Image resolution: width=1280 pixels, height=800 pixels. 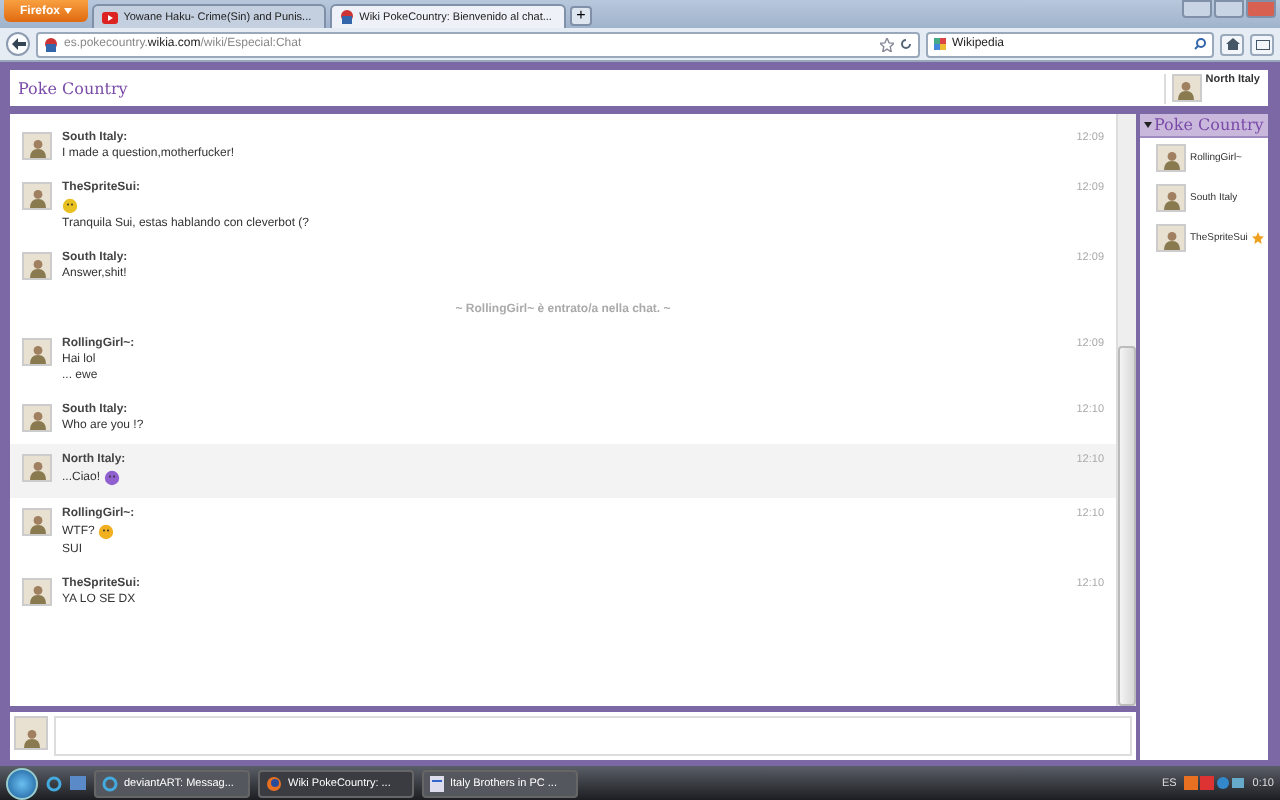 I want to click on back-arrow-icon, so click(x=18, y=44).